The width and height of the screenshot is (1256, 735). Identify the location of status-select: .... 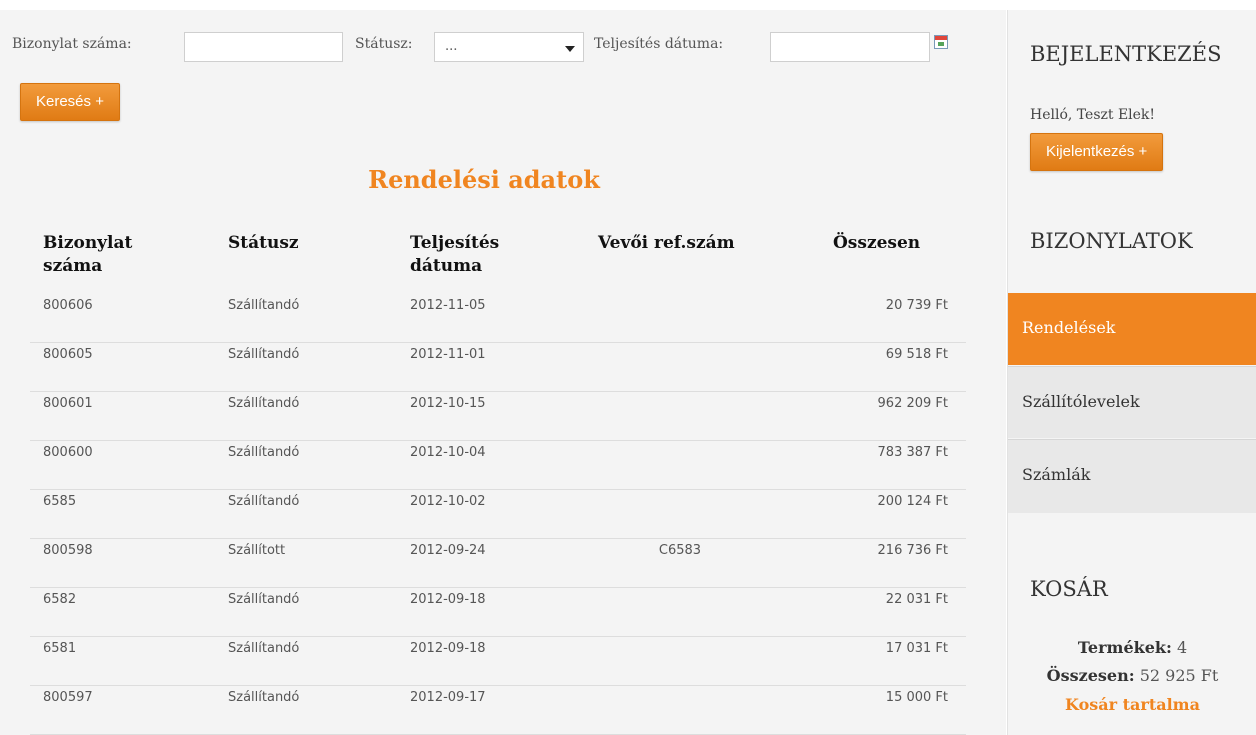
(509, 47).